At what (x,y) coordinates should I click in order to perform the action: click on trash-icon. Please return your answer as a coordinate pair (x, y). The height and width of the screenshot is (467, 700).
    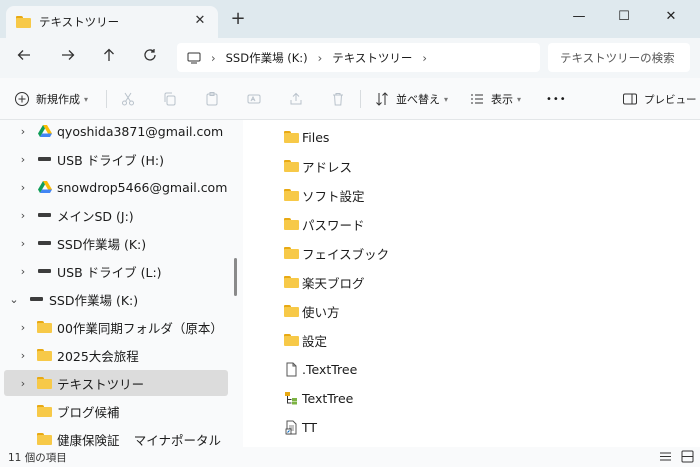
    Looking at the image, I should click on (338, 99).